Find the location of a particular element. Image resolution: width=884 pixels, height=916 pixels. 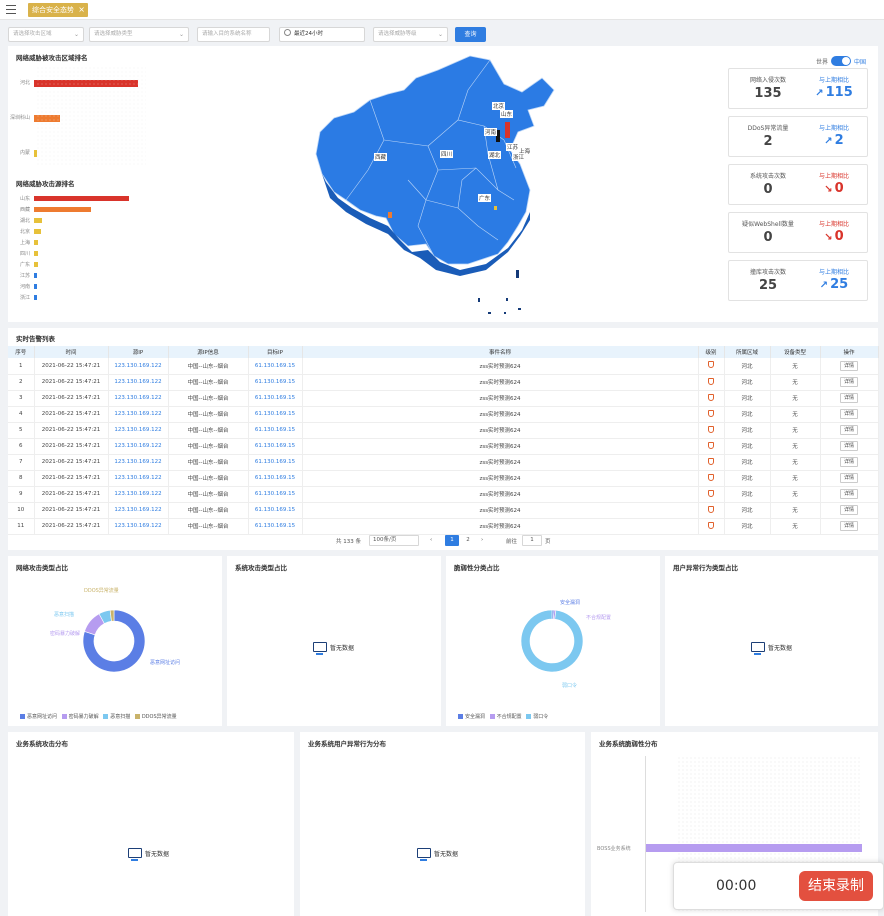

attack-region-select: 请选择攻击区域 ⌄ is located at coordinates (46, 34).